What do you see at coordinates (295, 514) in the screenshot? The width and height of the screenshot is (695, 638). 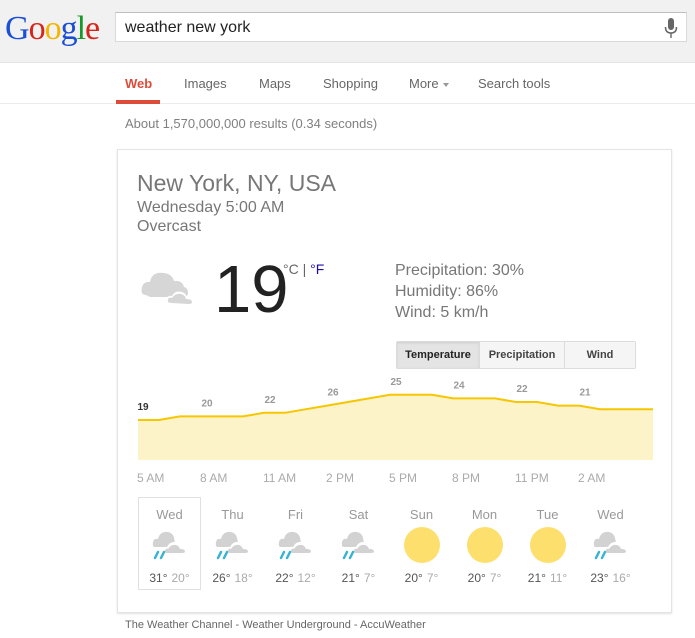 I see `day-name: Fri` at bounding box center [295, 514].